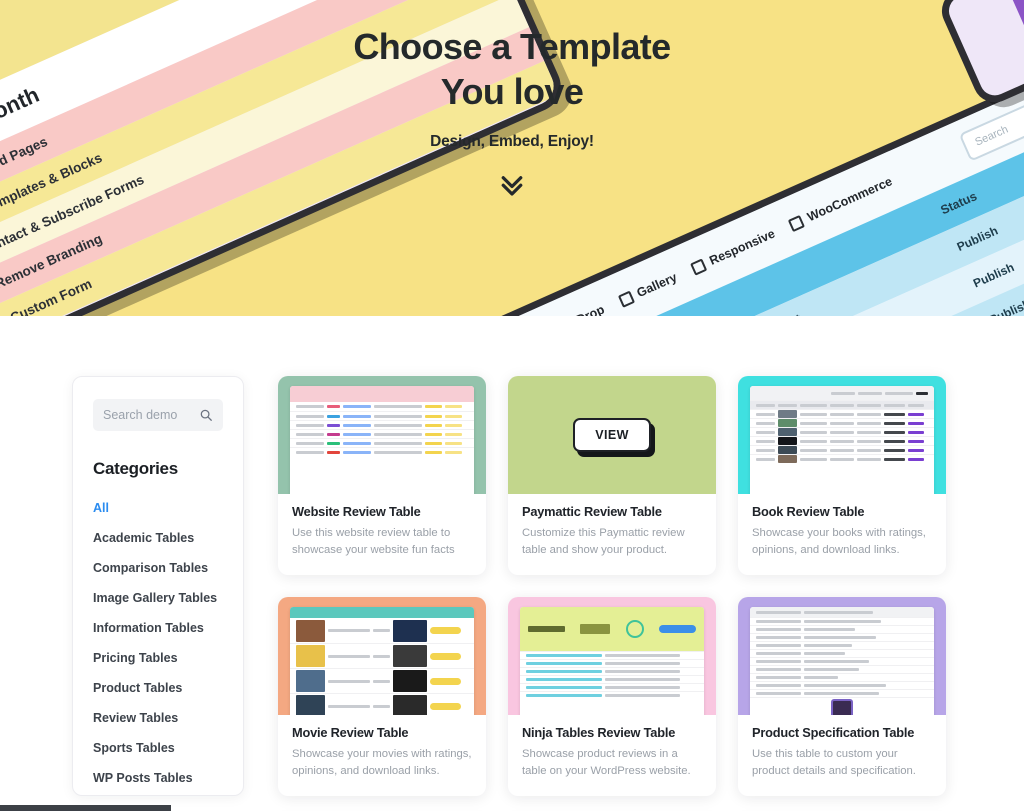 Image resolution: width=1024 pixels, height=811 pixels. Describe the element at coordinates (808, 511) in the screenshot. I see `template-title: Book Review Table` at that location.